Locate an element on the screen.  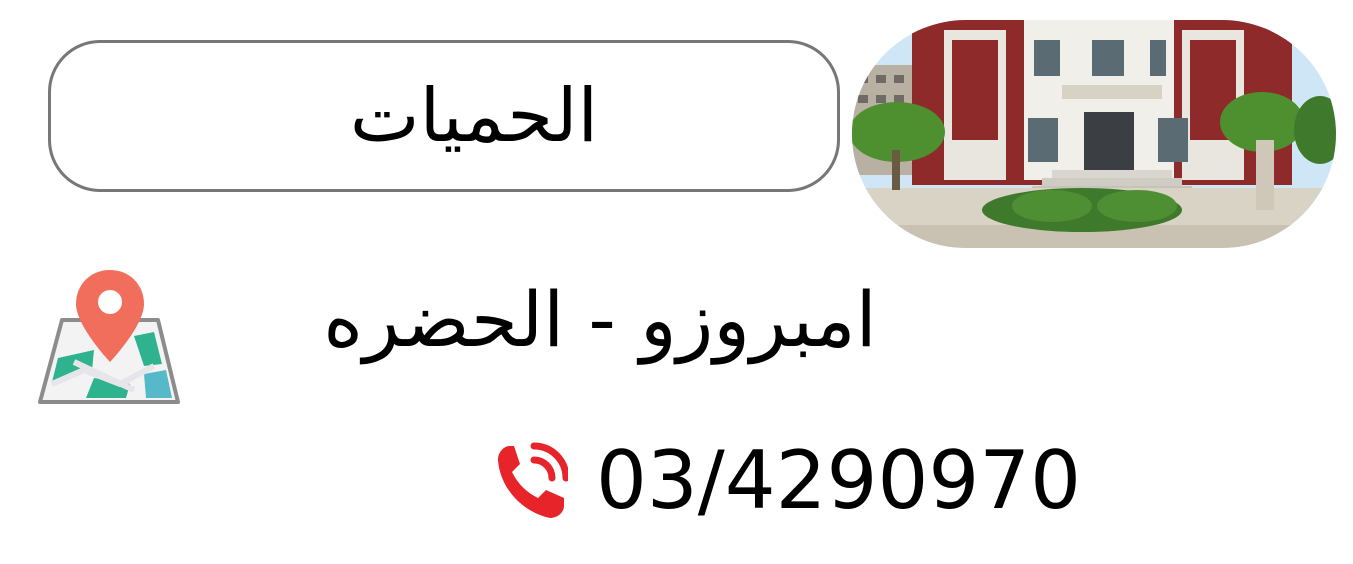
facility-address: امبروزو - الحضره is located at coordinates (600, 319).